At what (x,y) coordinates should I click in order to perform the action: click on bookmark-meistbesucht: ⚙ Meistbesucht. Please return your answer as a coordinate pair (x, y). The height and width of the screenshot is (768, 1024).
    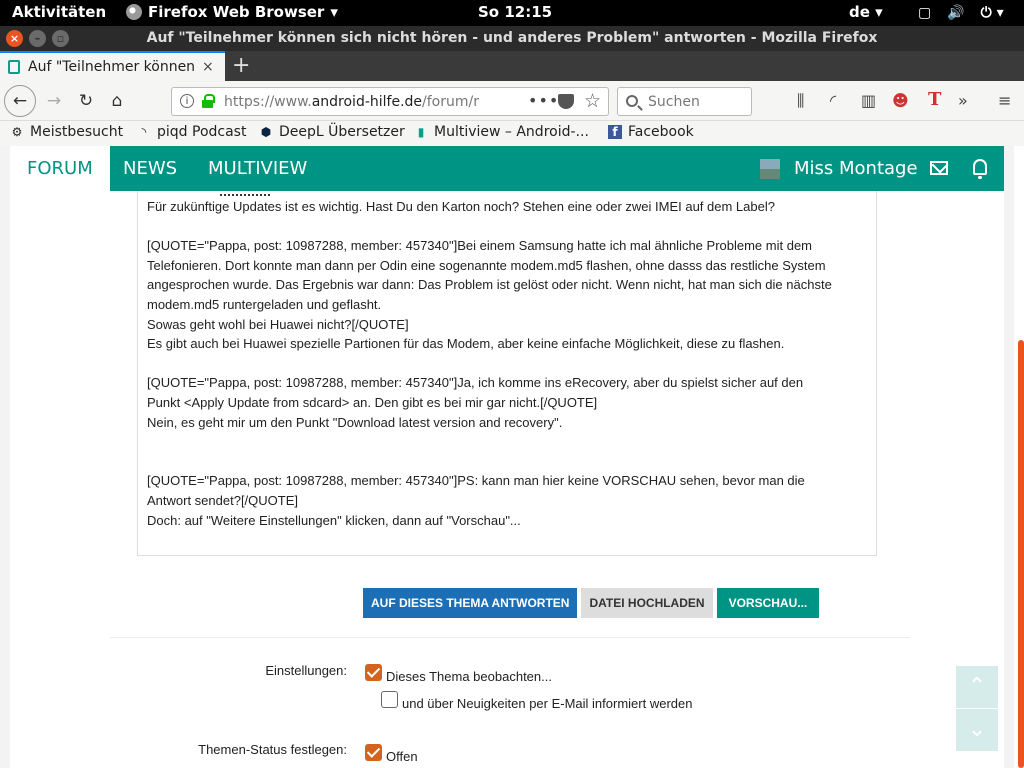
    Looking at the image, I should click on (66, 132).